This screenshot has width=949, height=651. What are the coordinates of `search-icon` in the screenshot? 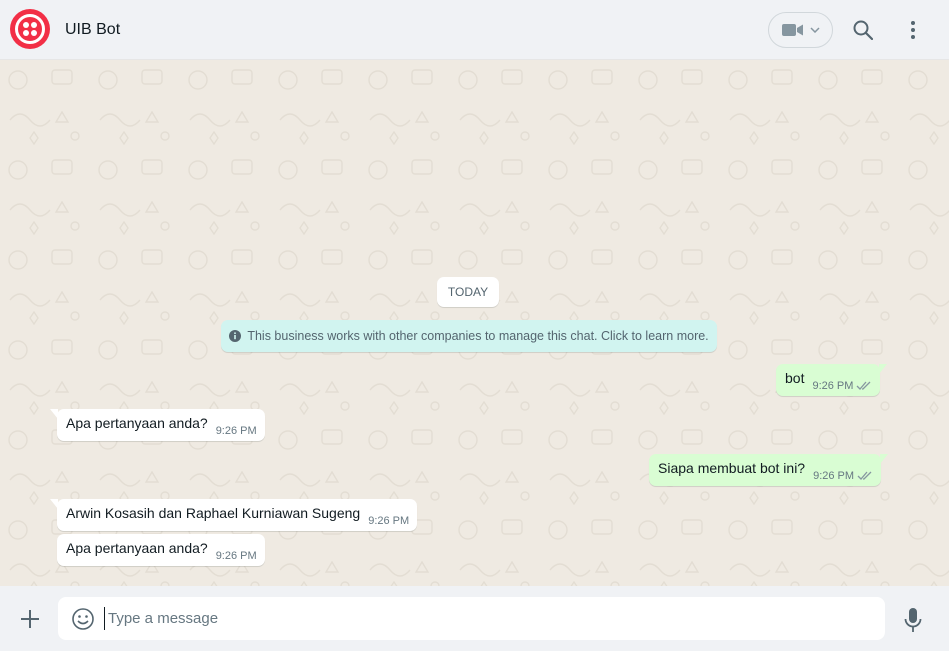 It's located at (863, 30).